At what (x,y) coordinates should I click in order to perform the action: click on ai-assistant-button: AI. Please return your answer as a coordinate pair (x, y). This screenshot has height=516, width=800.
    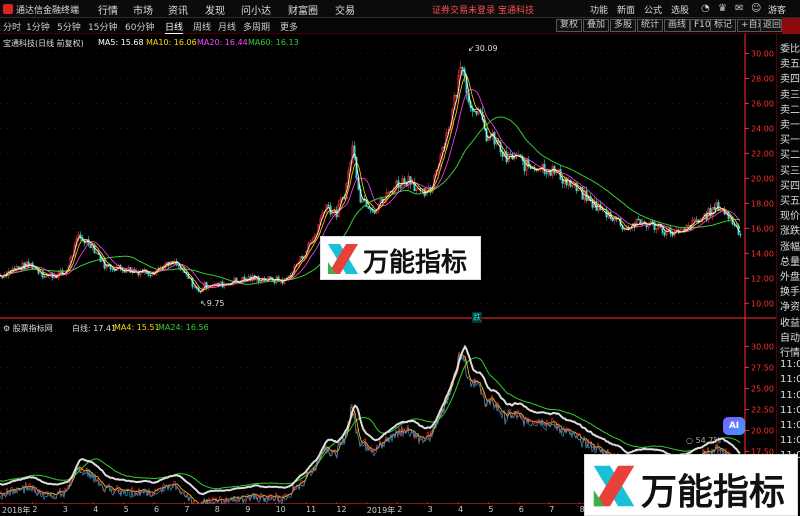
    Looking at the image, I should click on (734, 426).